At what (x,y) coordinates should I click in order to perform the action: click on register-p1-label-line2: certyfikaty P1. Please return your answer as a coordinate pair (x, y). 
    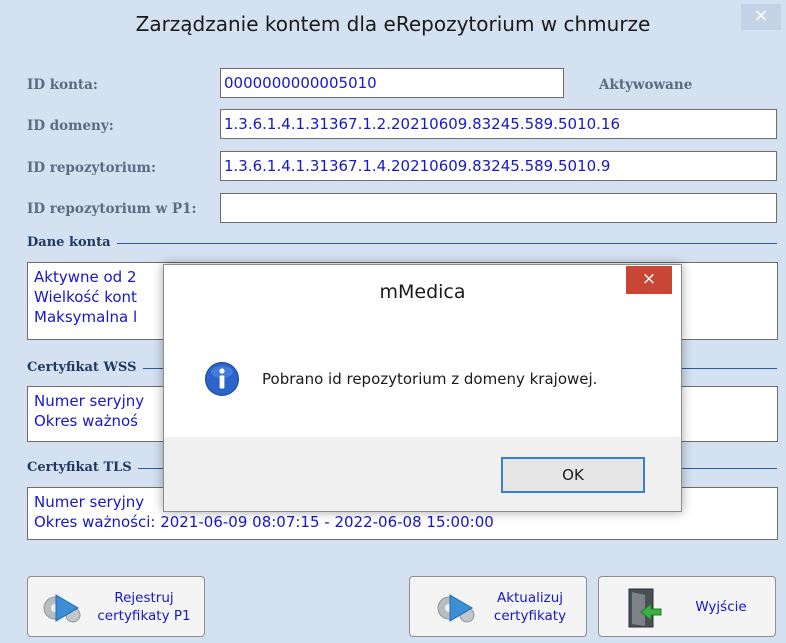
    Looking at the image, I should click on (144, 616).